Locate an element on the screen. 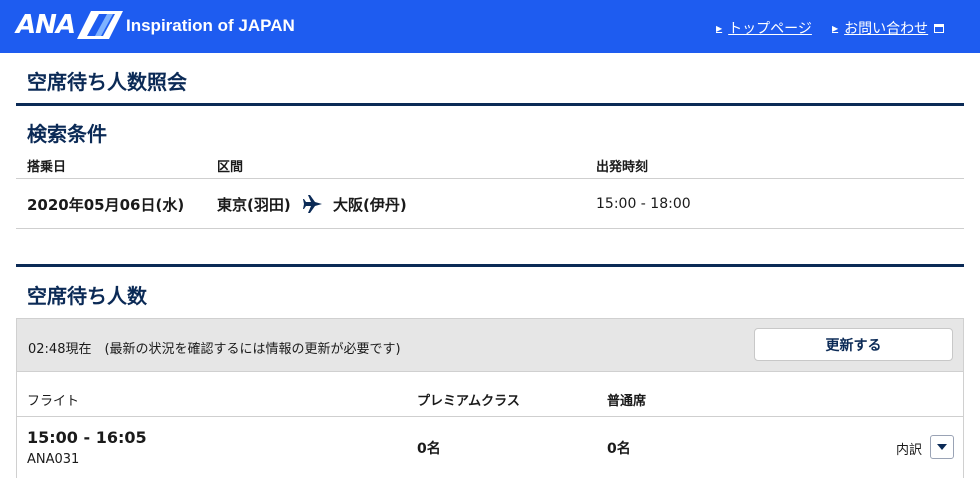  economy-column-header: 普通席 is located at coordinates (627, 401).